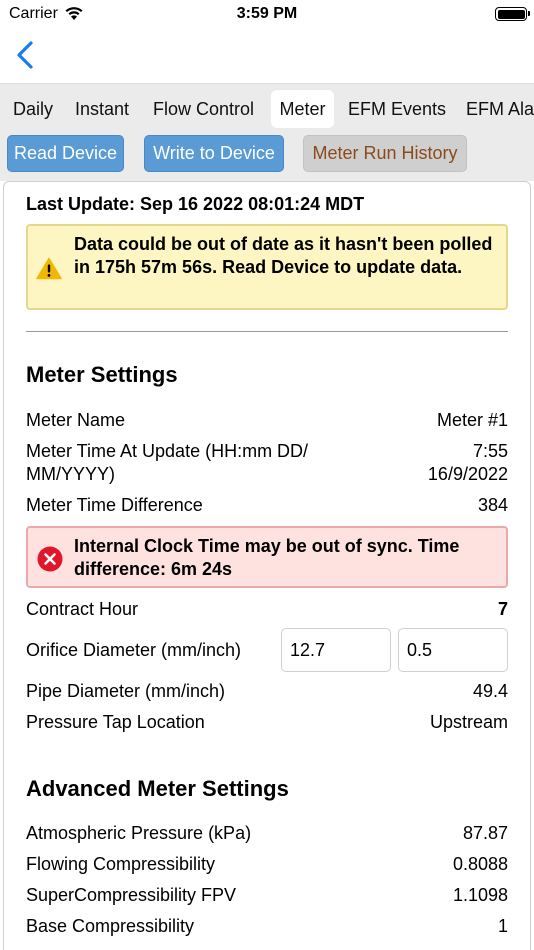  What do you see at coordinates (336, 650) in the screenshot?
I see `orifice-diameter-mm-input` at bounding box center [336, 650].